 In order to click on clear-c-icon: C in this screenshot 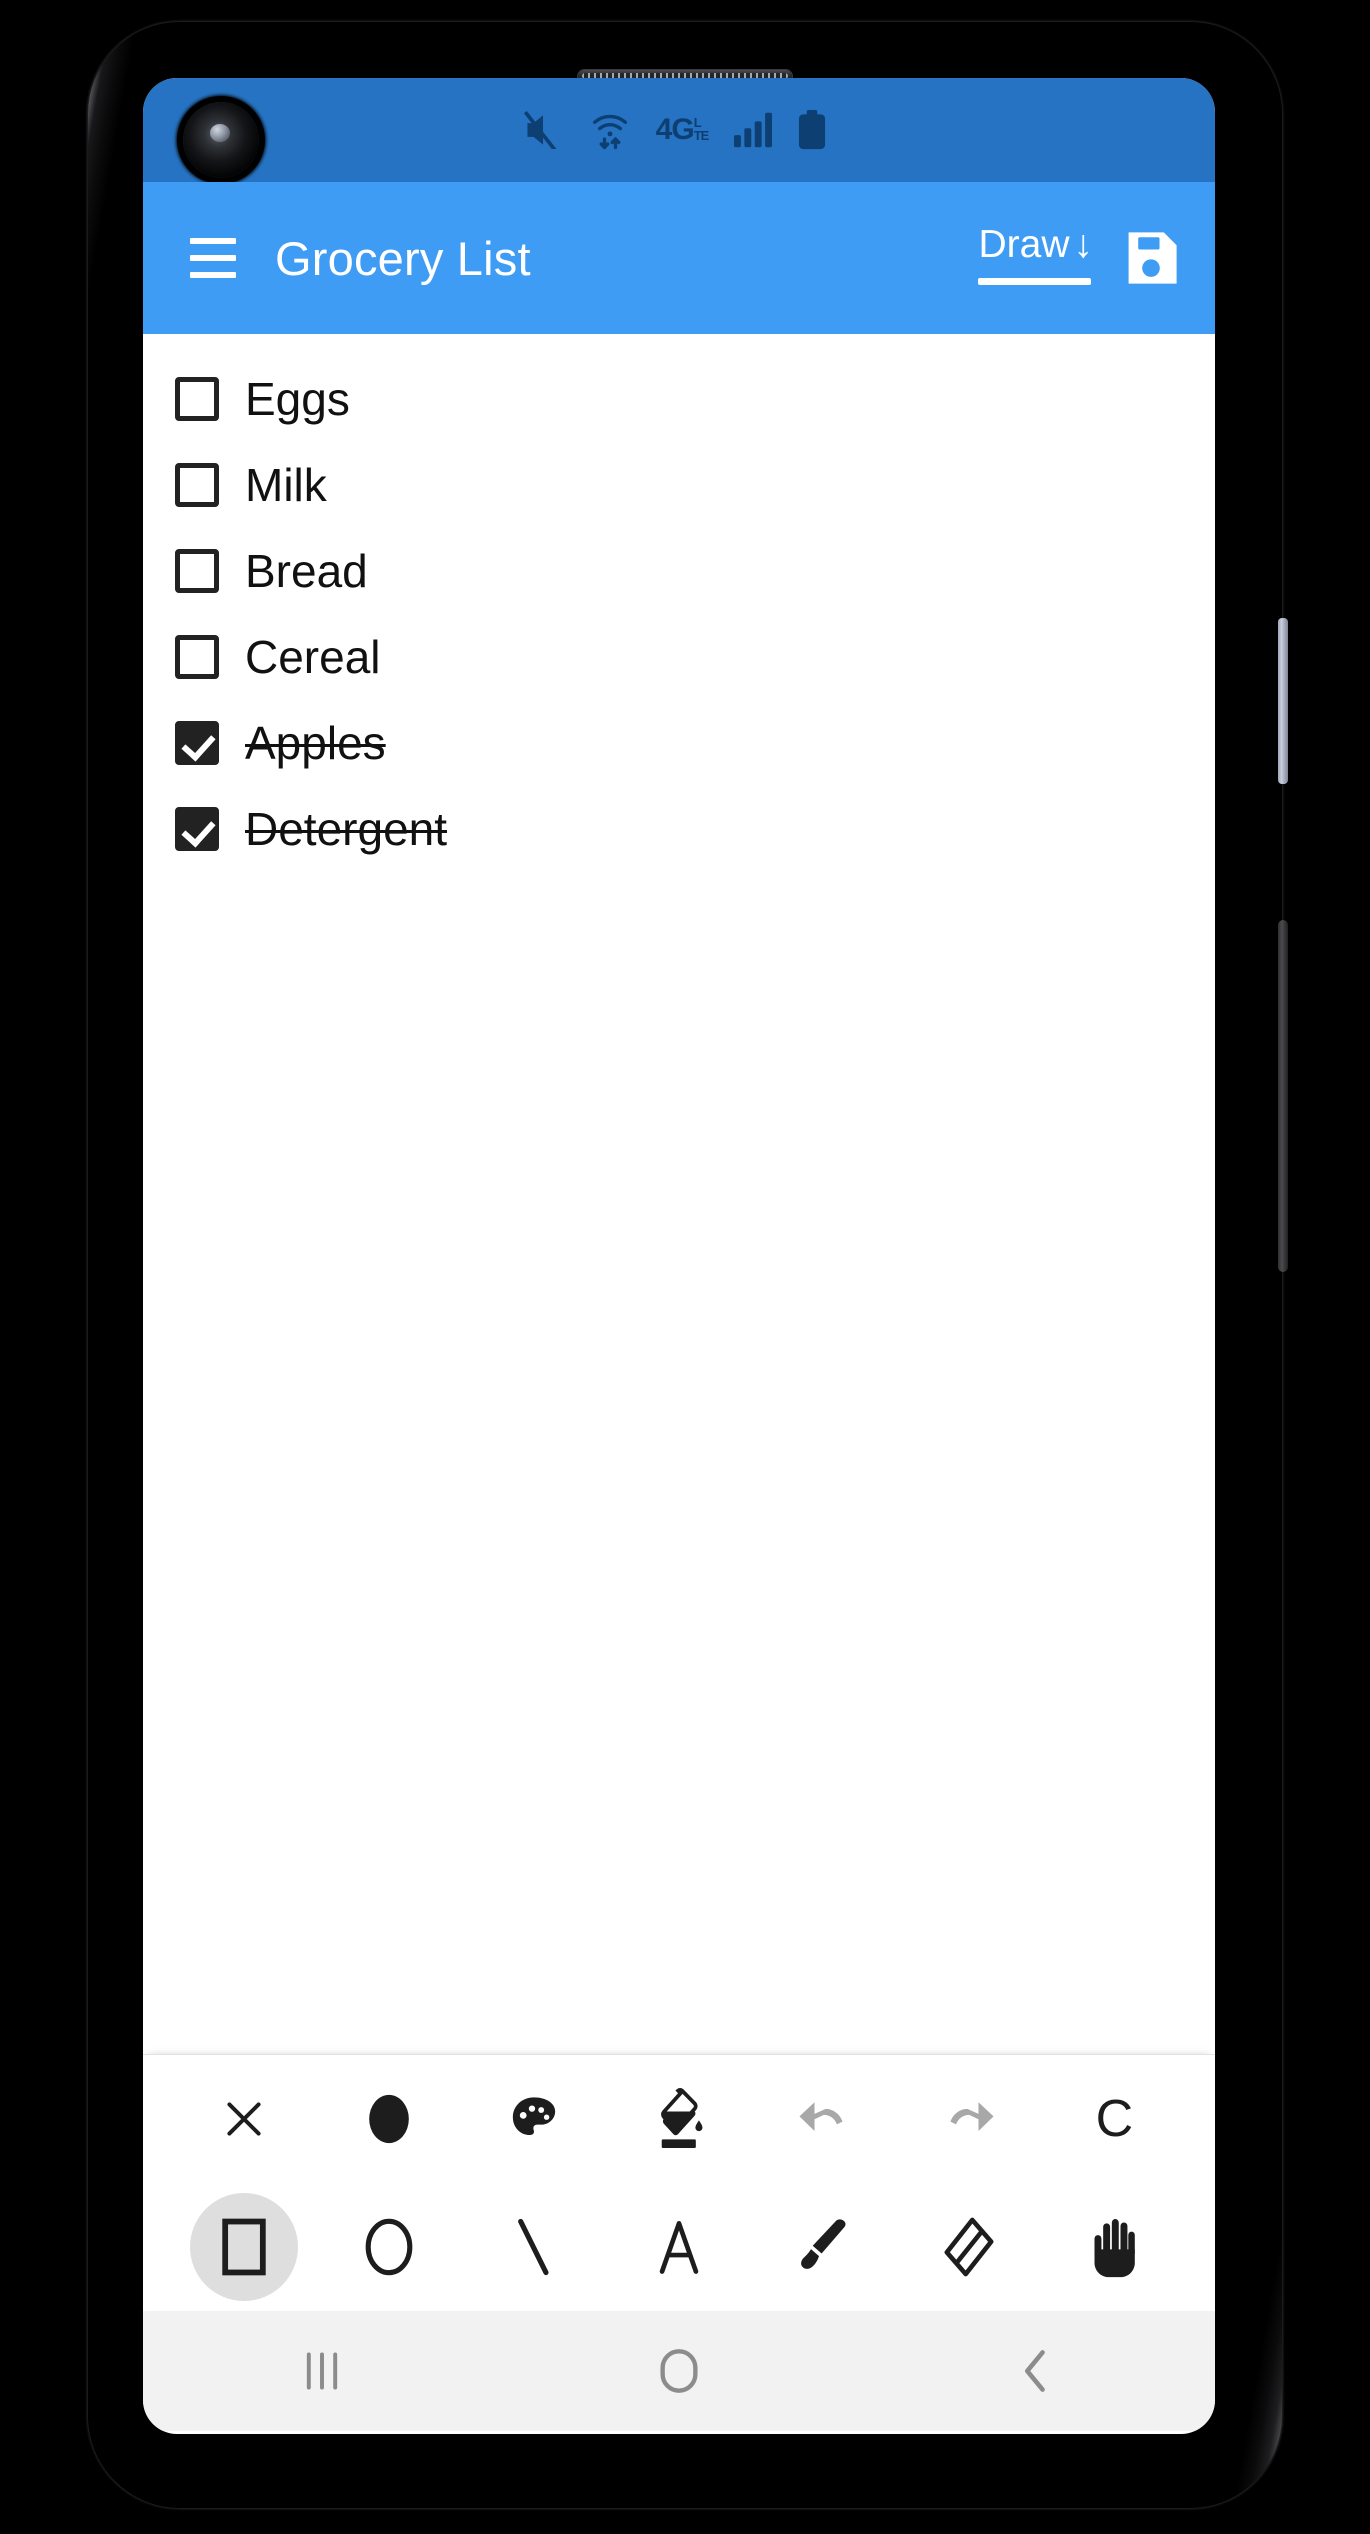, I will do `click(1114, 2119)`.